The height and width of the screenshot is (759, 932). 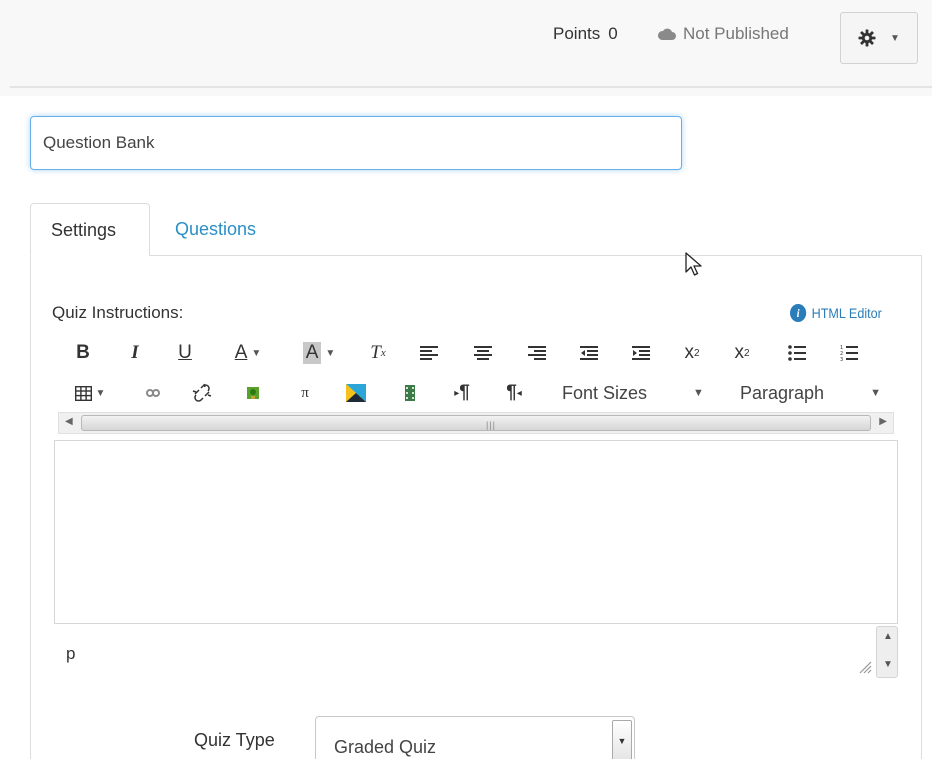 What do you see at coordinates (215, 229) in the screenshot?
I see `tab-questions: Questions` at bounding box center [215, 229].